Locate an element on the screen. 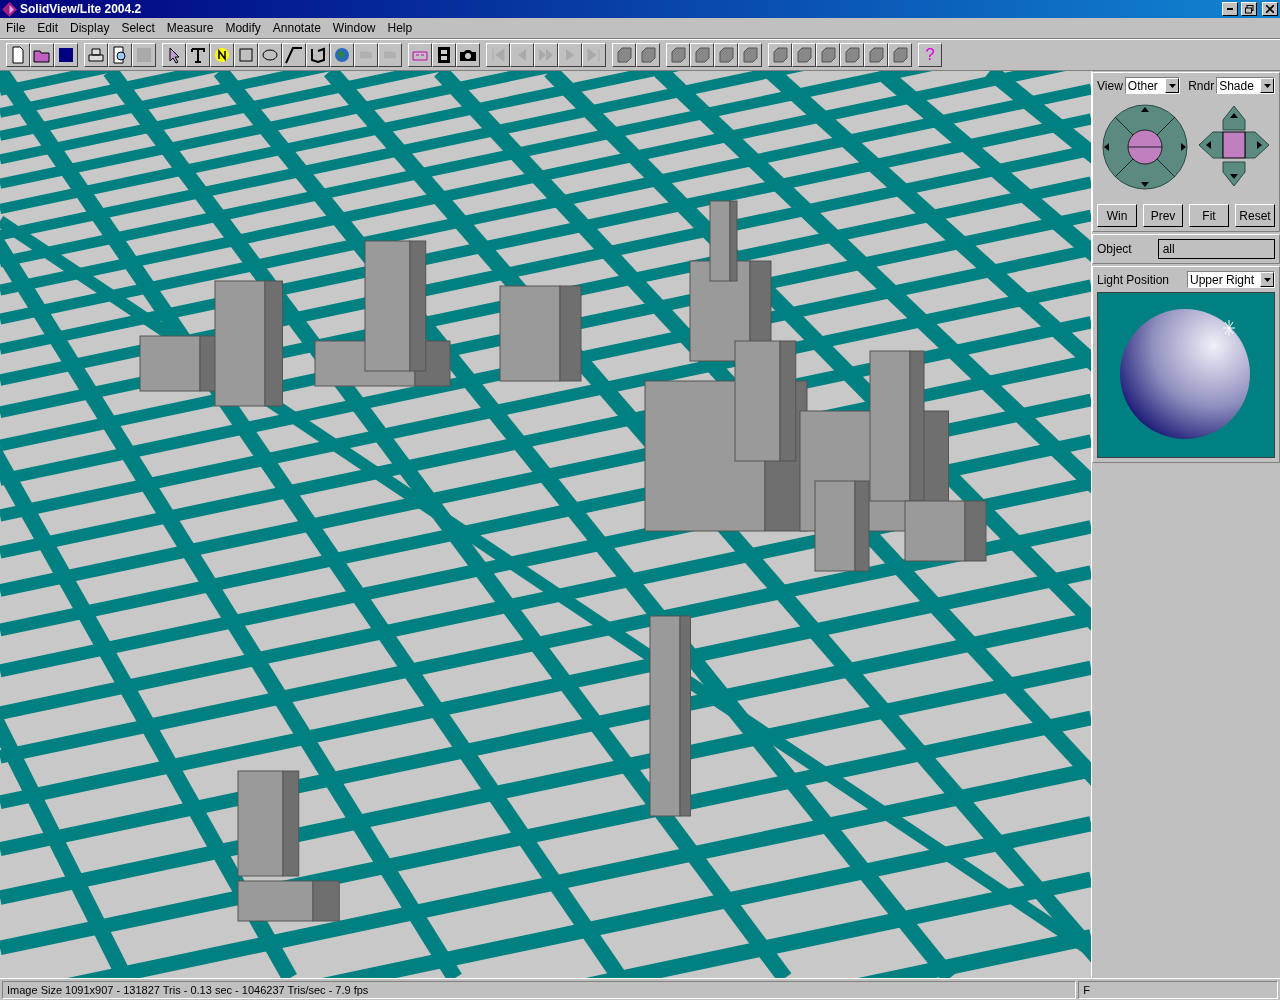  window-title: SolidView/Lite 2004.2 is located at coordinates (81, 9).